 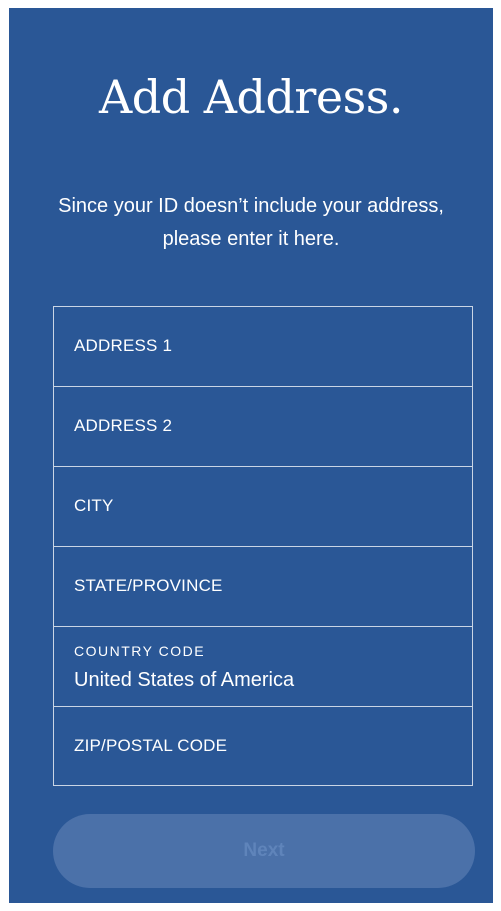 I want to click on address2-placeholder: ADDRESS 2, so click(x=123, y=425).